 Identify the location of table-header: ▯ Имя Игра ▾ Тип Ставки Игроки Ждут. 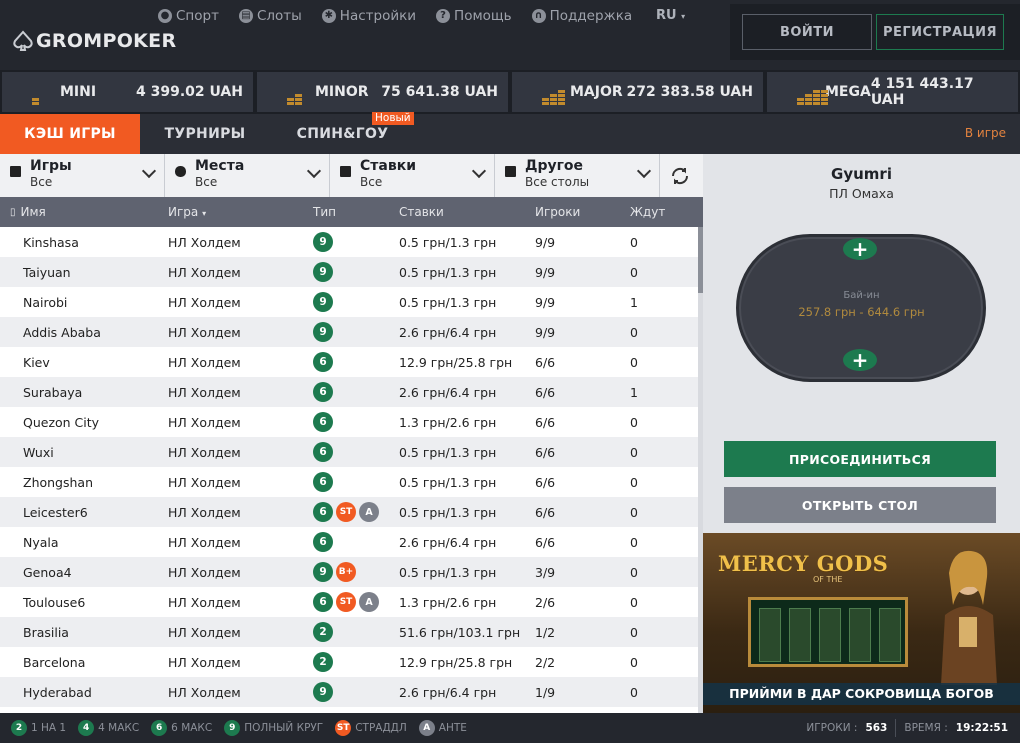
(351, 212).